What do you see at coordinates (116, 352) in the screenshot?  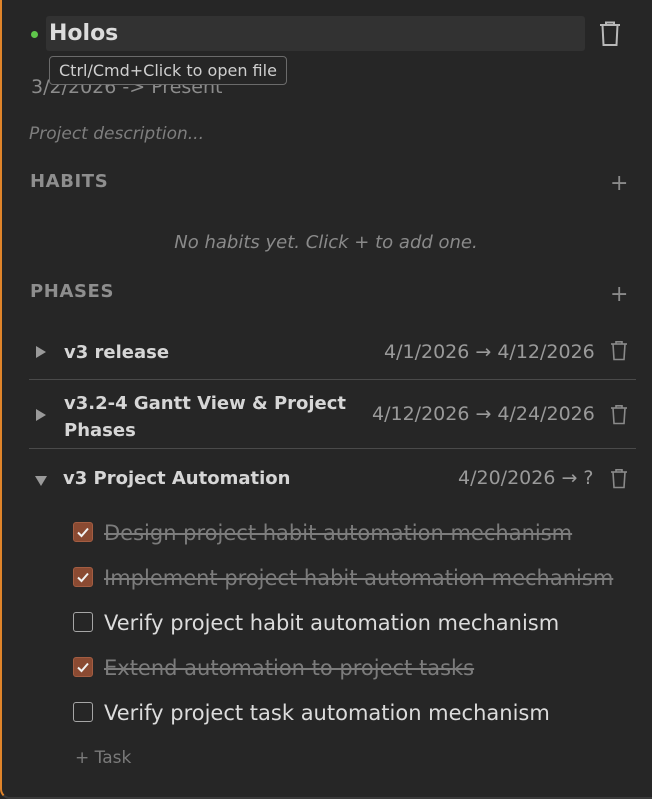 I see `phase-name: v3 release` at bounding box center [116, 352].